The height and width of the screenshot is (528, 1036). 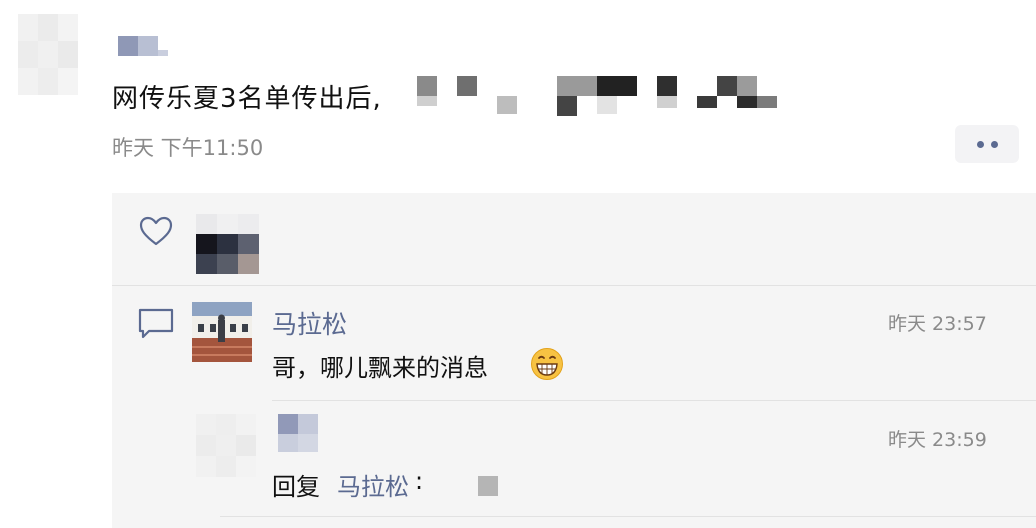 What do you see at coordinates (547, 364) in the screenshot?
I see `grinning-face-emoji` at bounding box center [547, 364].